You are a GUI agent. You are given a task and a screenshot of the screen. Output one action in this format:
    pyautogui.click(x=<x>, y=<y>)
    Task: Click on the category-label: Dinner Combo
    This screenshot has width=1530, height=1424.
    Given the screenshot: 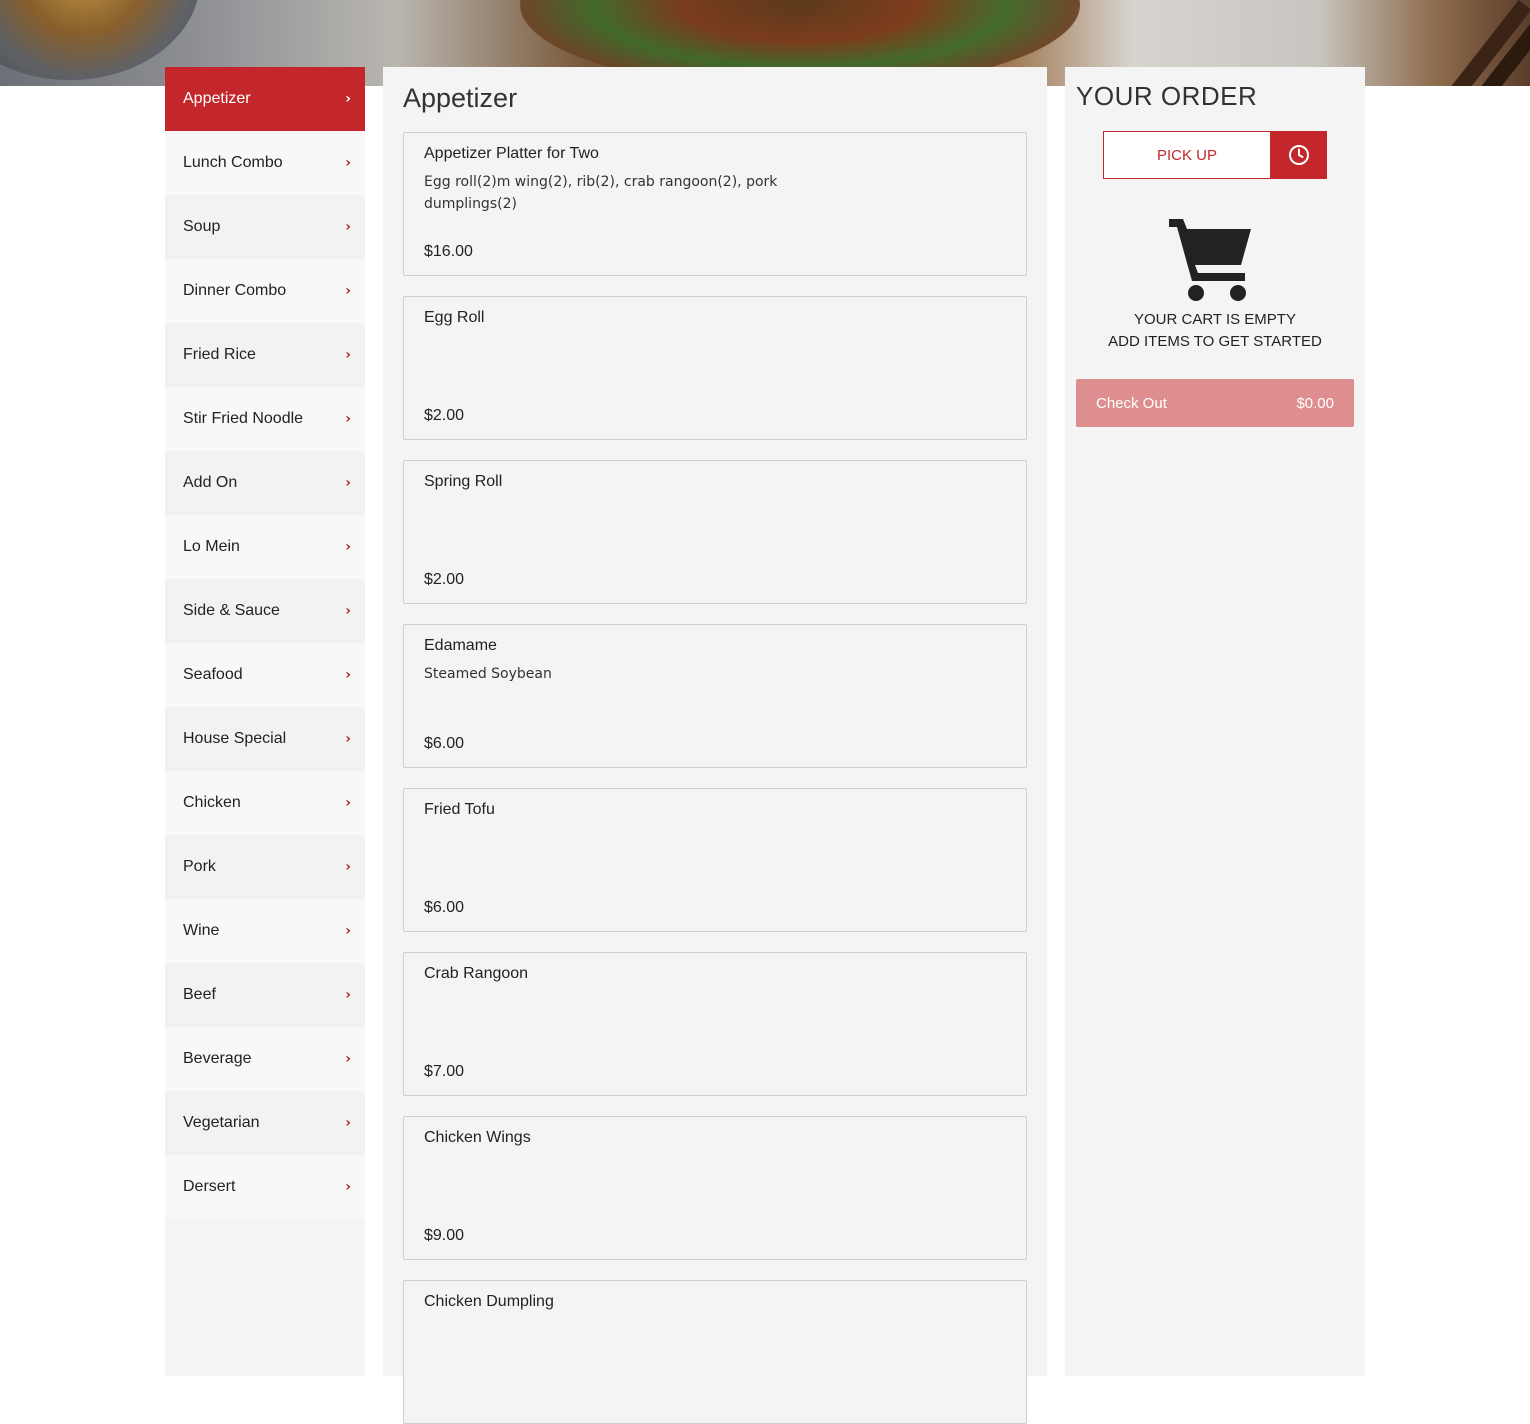 What is the action you would take?
    pyautogui.click(x=235, y=290)
    